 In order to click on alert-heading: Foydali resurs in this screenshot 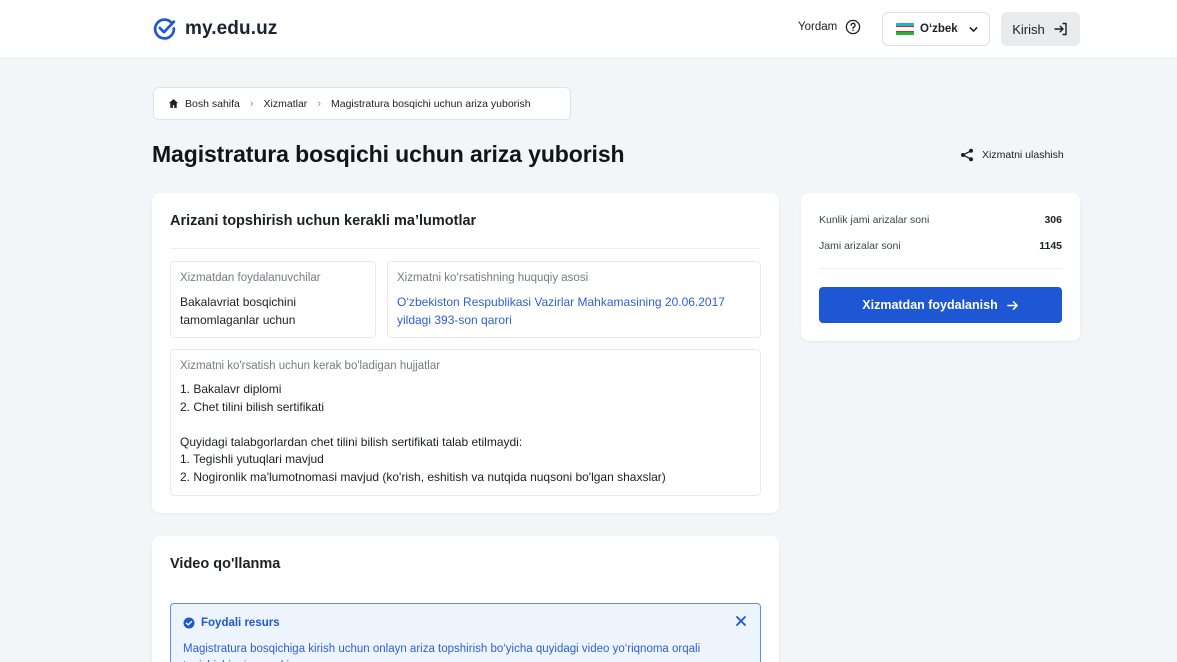, I will do `click(231, 623)`.